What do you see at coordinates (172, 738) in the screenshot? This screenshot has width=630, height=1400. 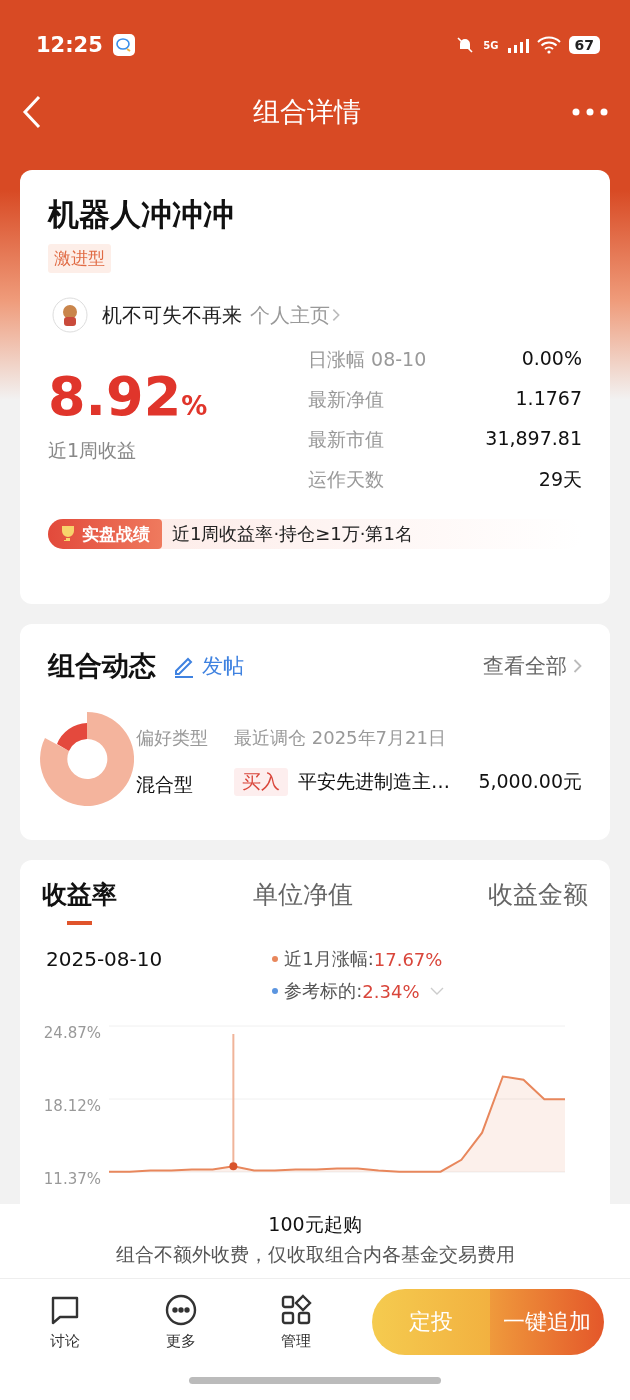 I see `preference-label: 偏好类型` at bounding box center [172, 738].